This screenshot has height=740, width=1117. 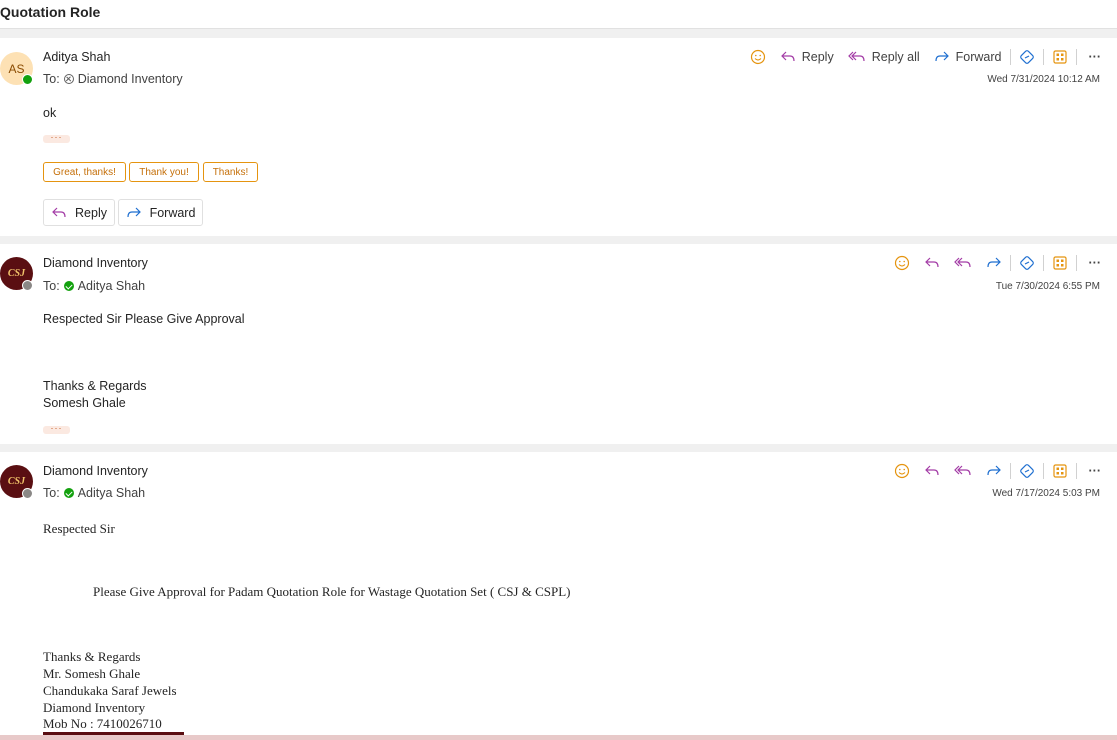 I want to click on signature-line-1: Thanks & Regards, so click(x=92, y=656).